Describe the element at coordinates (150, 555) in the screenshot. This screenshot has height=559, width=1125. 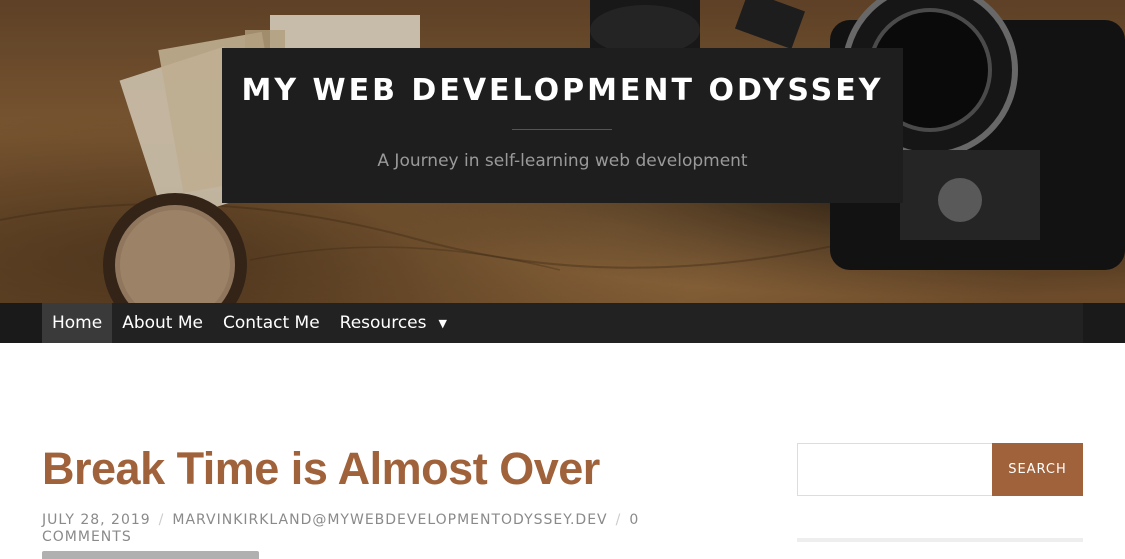
I see `post-featured-image` at that location.